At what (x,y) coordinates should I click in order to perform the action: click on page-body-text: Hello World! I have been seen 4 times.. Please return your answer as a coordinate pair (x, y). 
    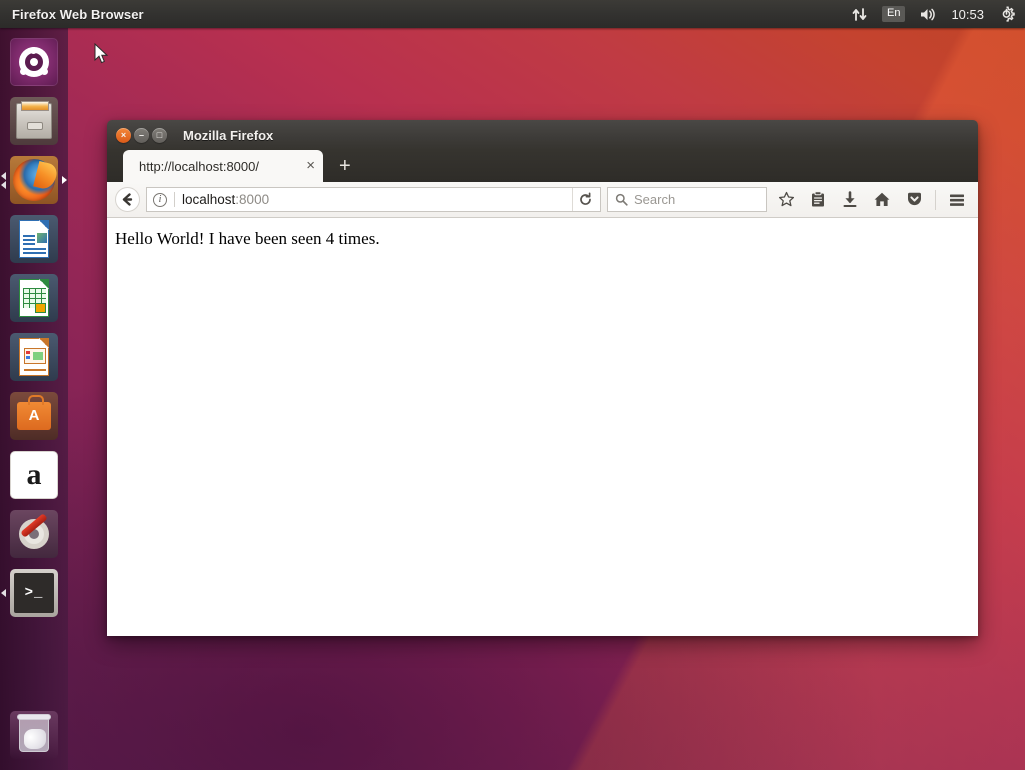
    Looking at the image, I should click on (247, 238).